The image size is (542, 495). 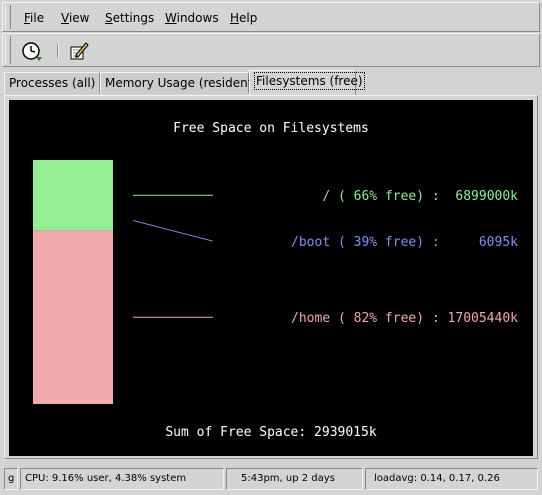 What do you see at coordinates (58, 51) in the screenshot?
I see `toolbar-separator` at bounding box center [58, 51].